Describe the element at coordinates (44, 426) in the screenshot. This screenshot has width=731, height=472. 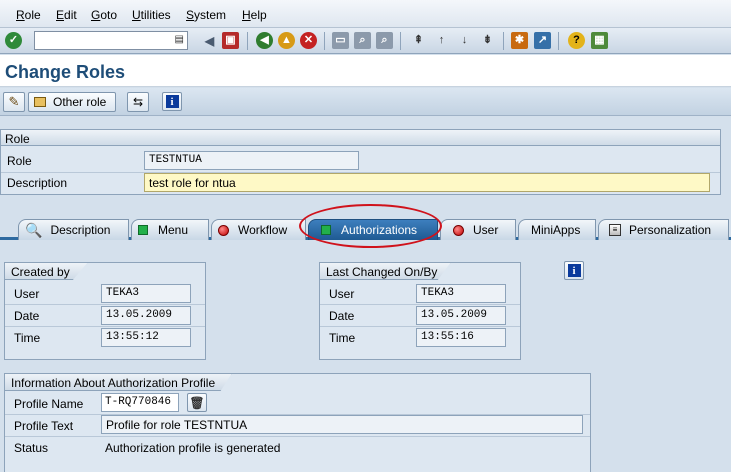
I see `profile-text-label: Profile Text` at that location.